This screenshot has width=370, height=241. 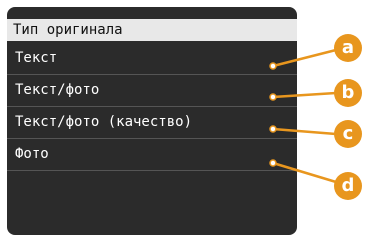 I want to click on menu-item-photo: Фото, so click(x=152, y=155).